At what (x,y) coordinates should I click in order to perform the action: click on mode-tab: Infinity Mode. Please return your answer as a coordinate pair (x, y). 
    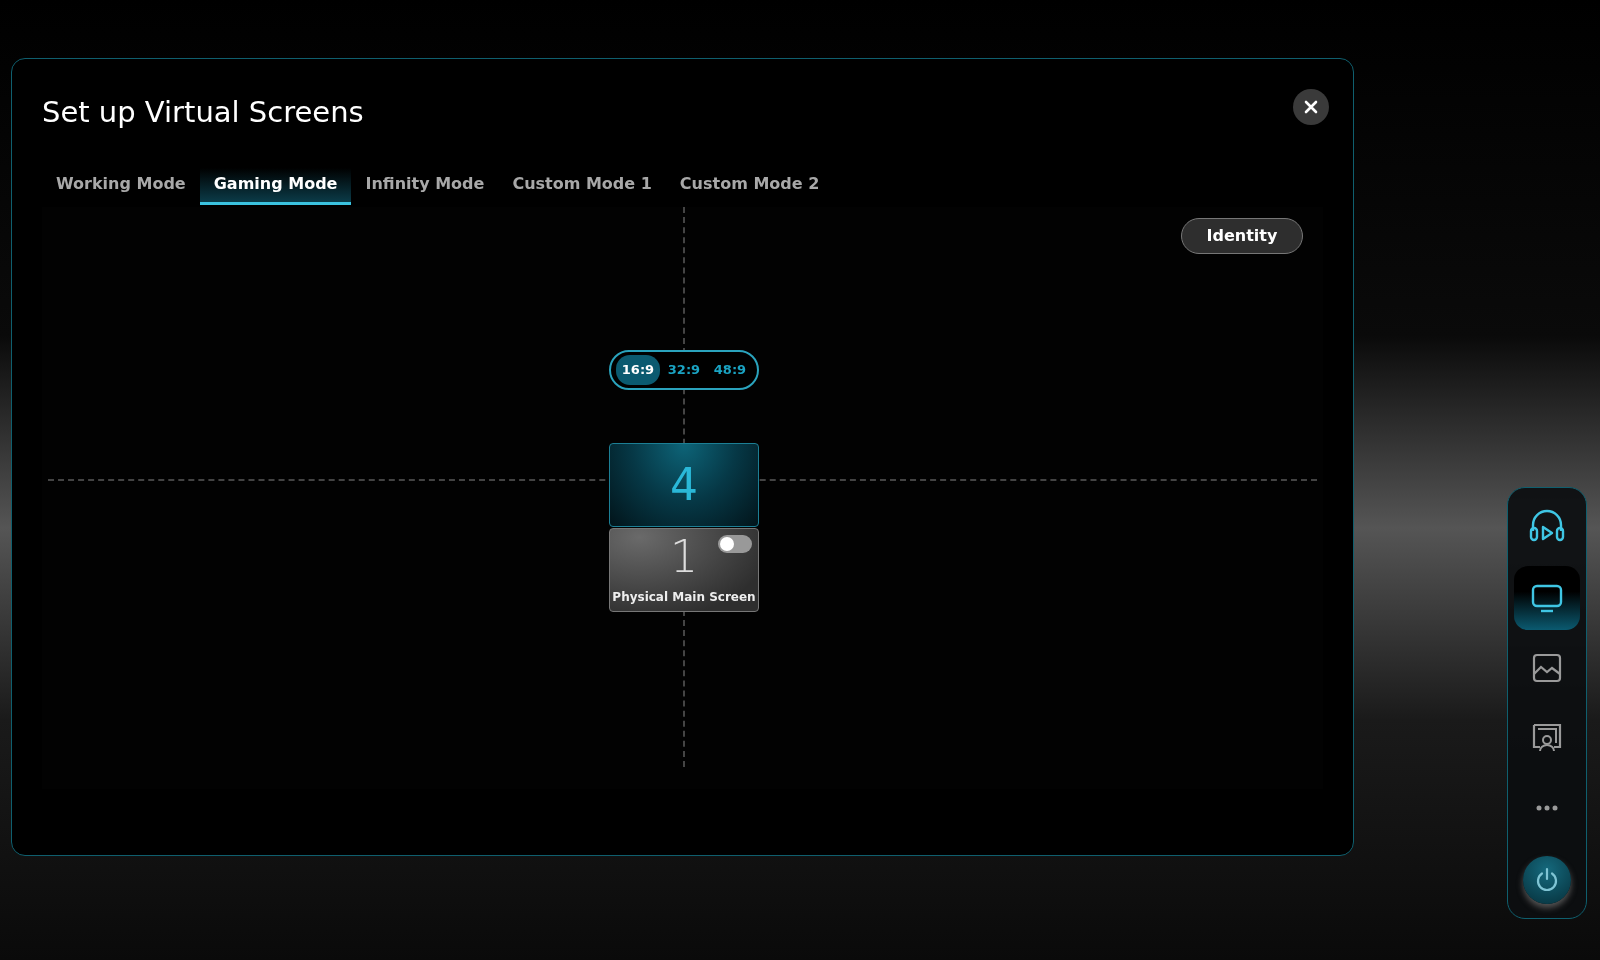
    Looking at the image, I should click on (425, 186).